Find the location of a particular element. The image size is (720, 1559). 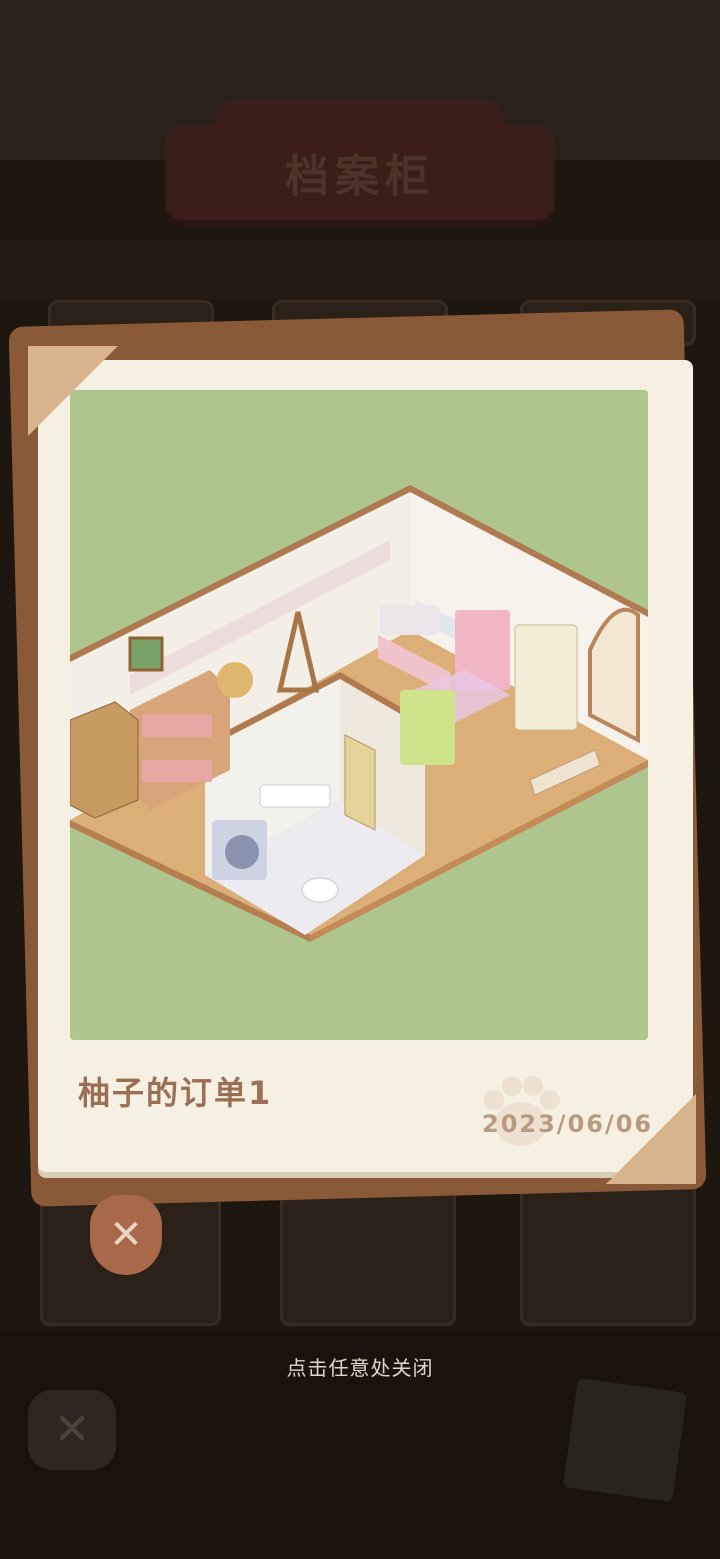

shelf is located at coordinates (360, 270).